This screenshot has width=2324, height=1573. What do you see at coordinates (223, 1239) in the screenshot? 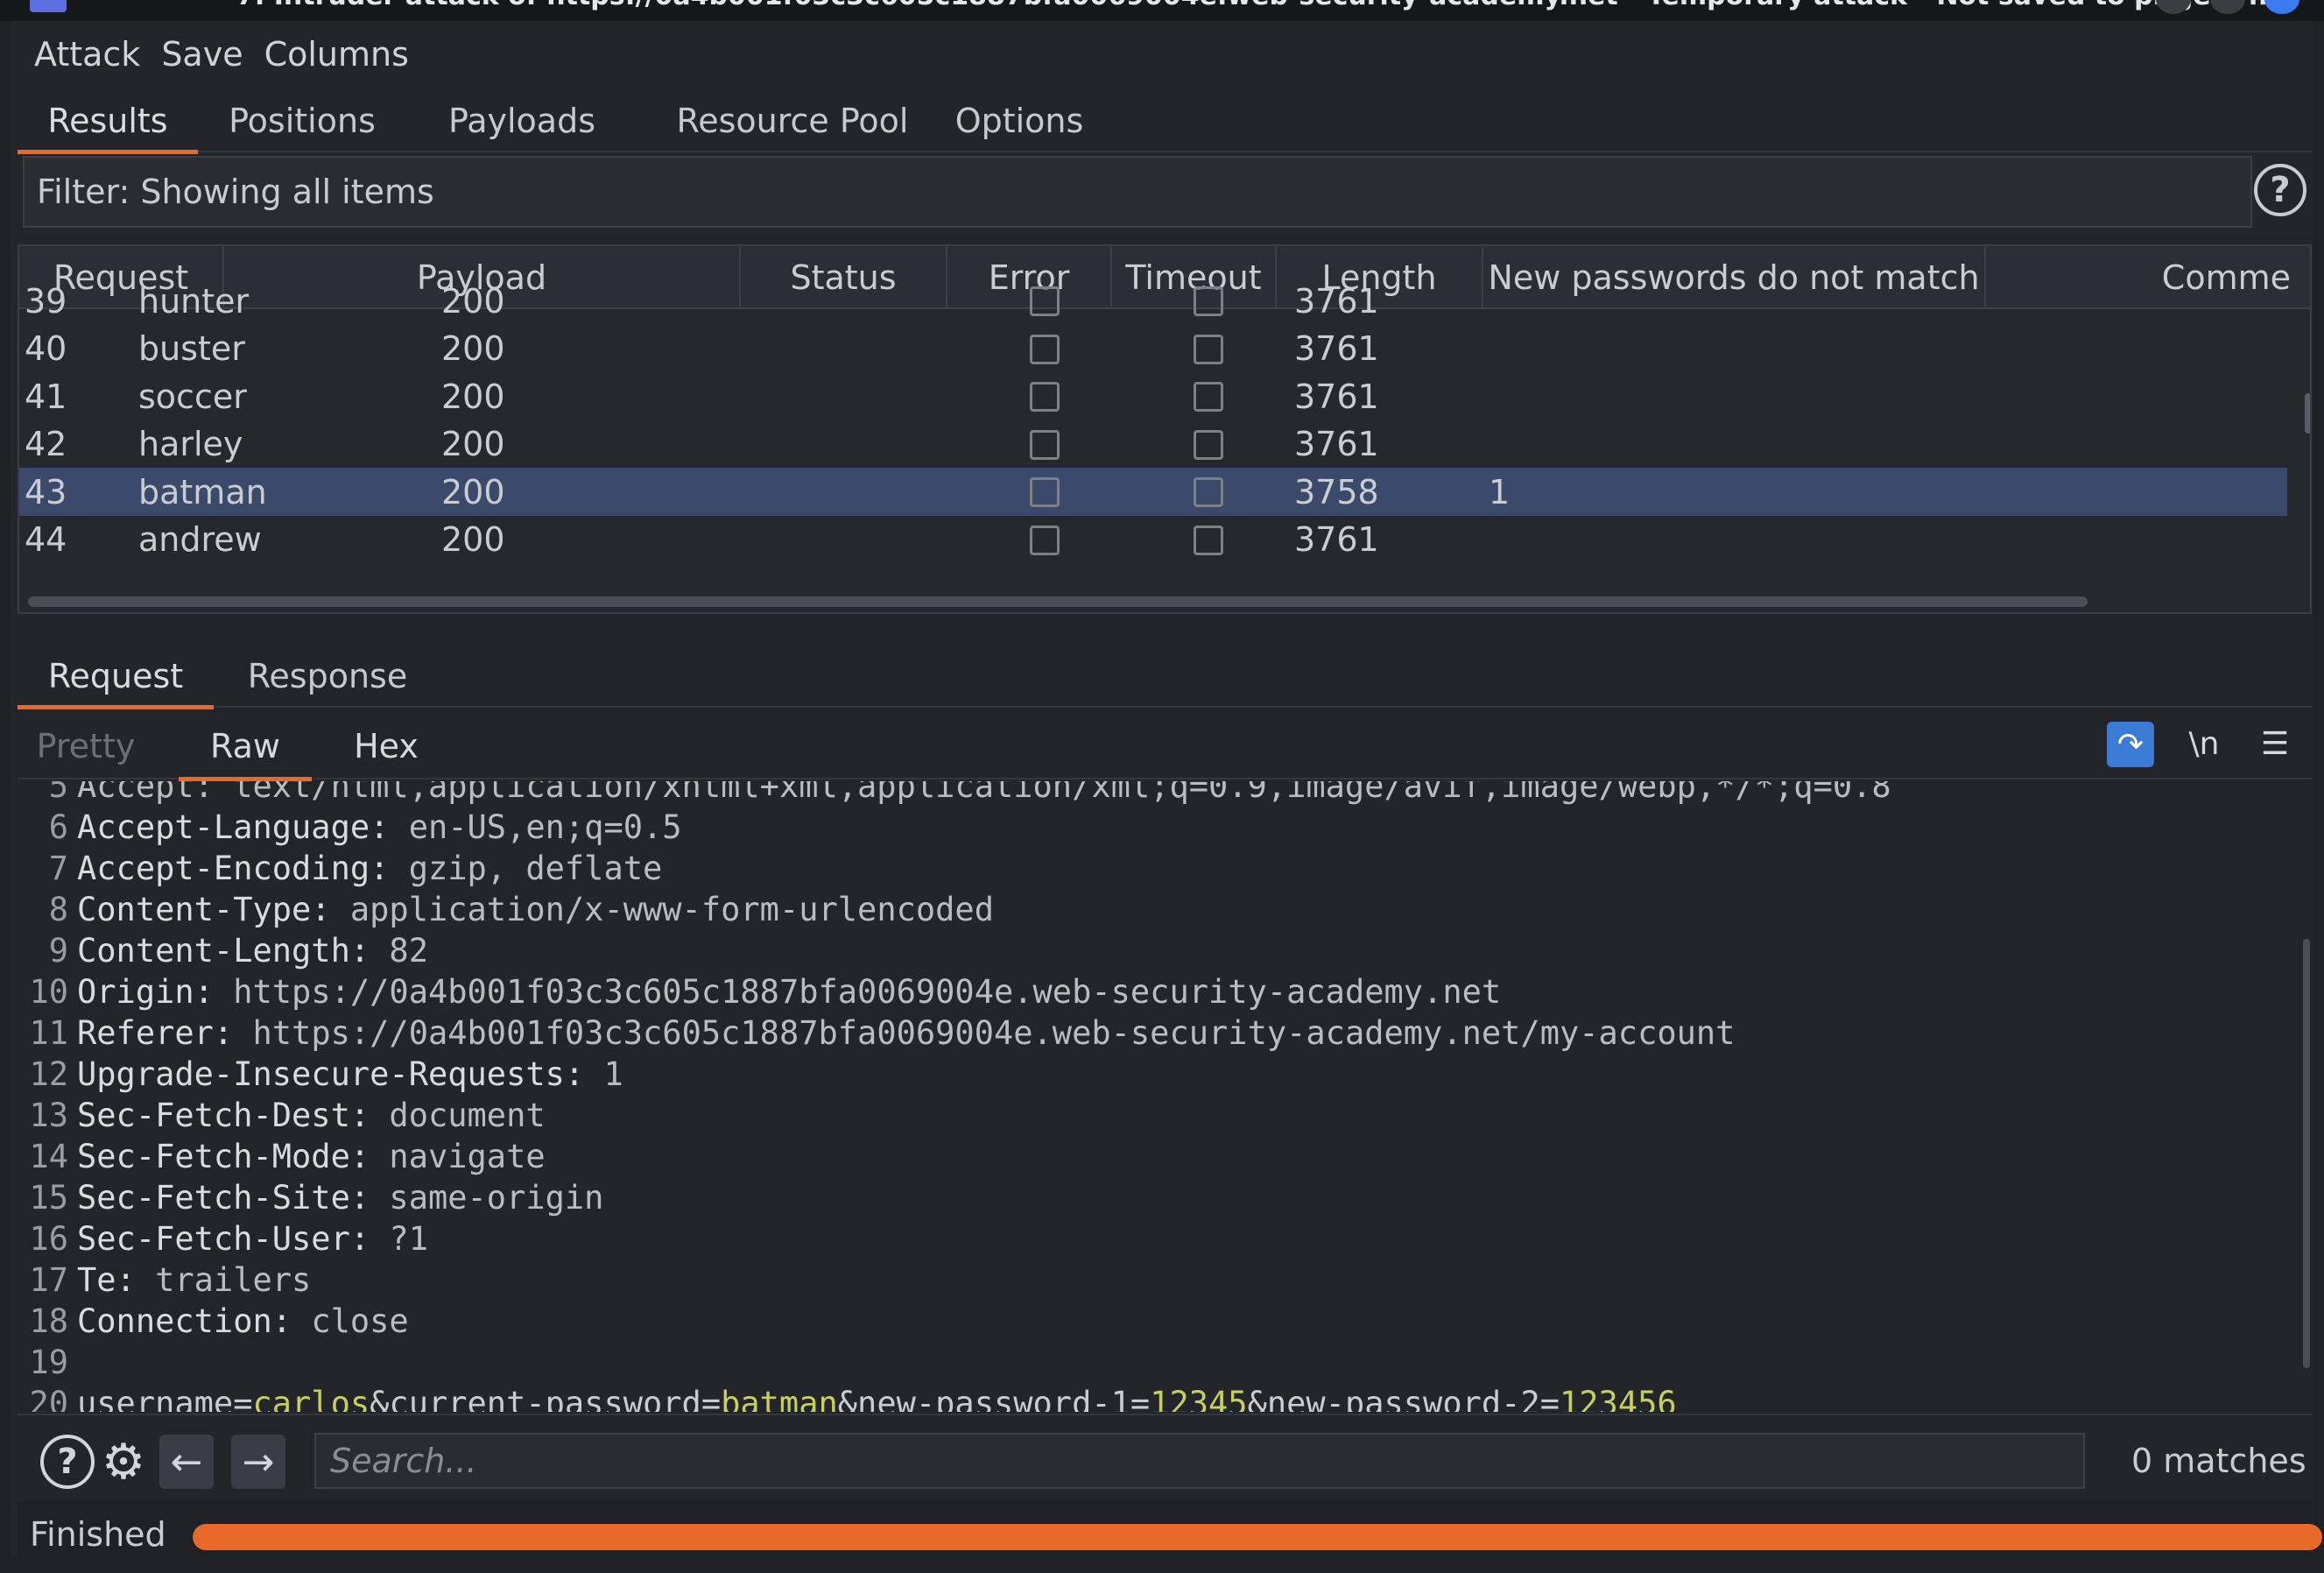
I see `header-name: Sec-Fetch-User:` at bounding box center [223, 1239].